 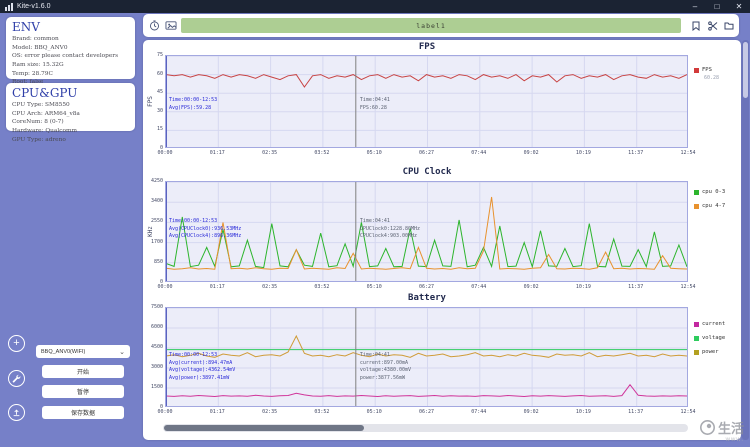 What do you see at coordinates (159, 110) in the screenshot?
I see `y-tick-label: 30` at bounding box center [159, 110].